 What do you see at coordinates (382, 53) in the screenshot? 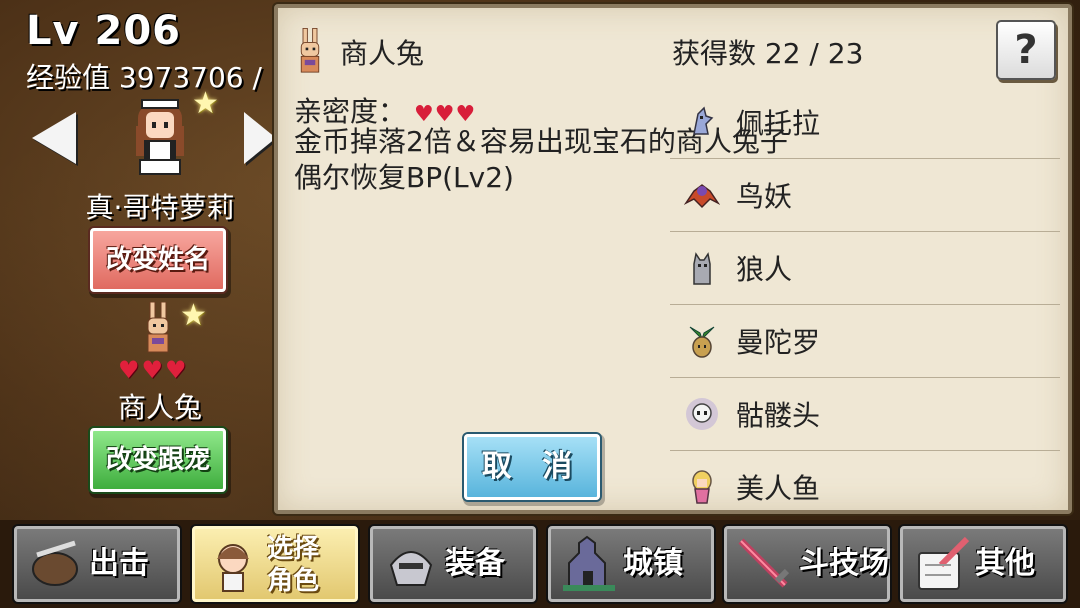
I see `selected-pet-name: 商人兔` at bounding box center [382, 53].